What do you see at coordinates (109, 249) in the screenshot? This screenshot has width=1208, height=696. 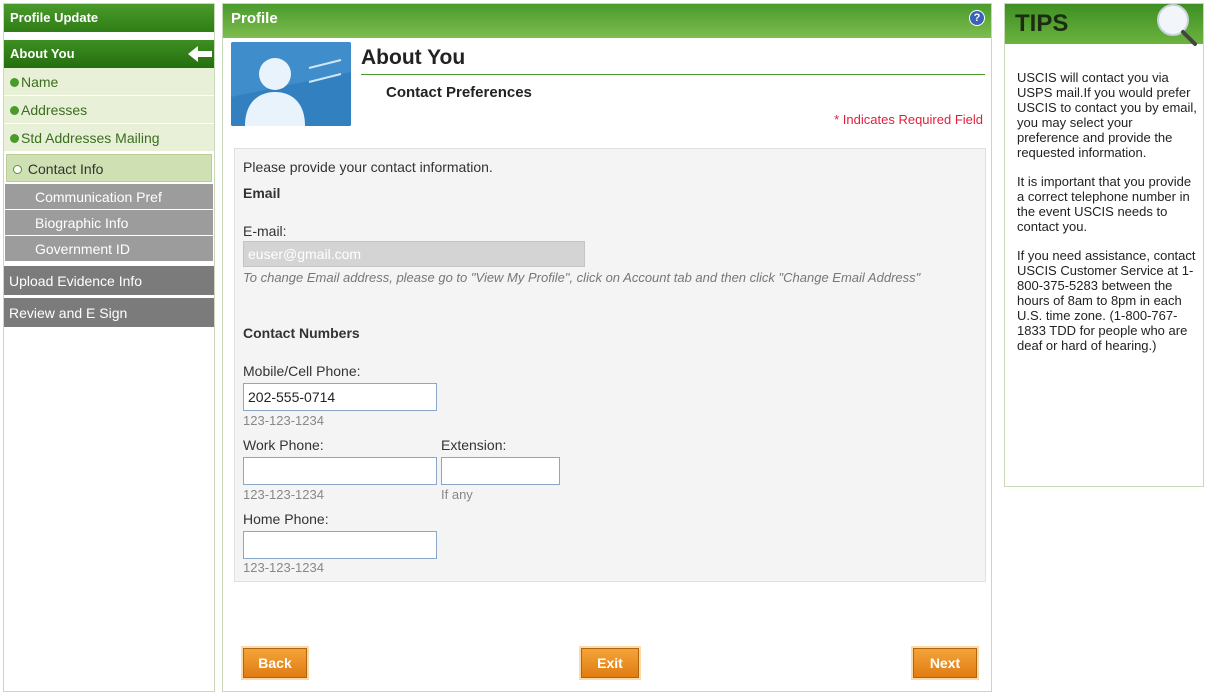 I see `sidebar-item-government-id: Government ID` at bounding box center [109, 249].